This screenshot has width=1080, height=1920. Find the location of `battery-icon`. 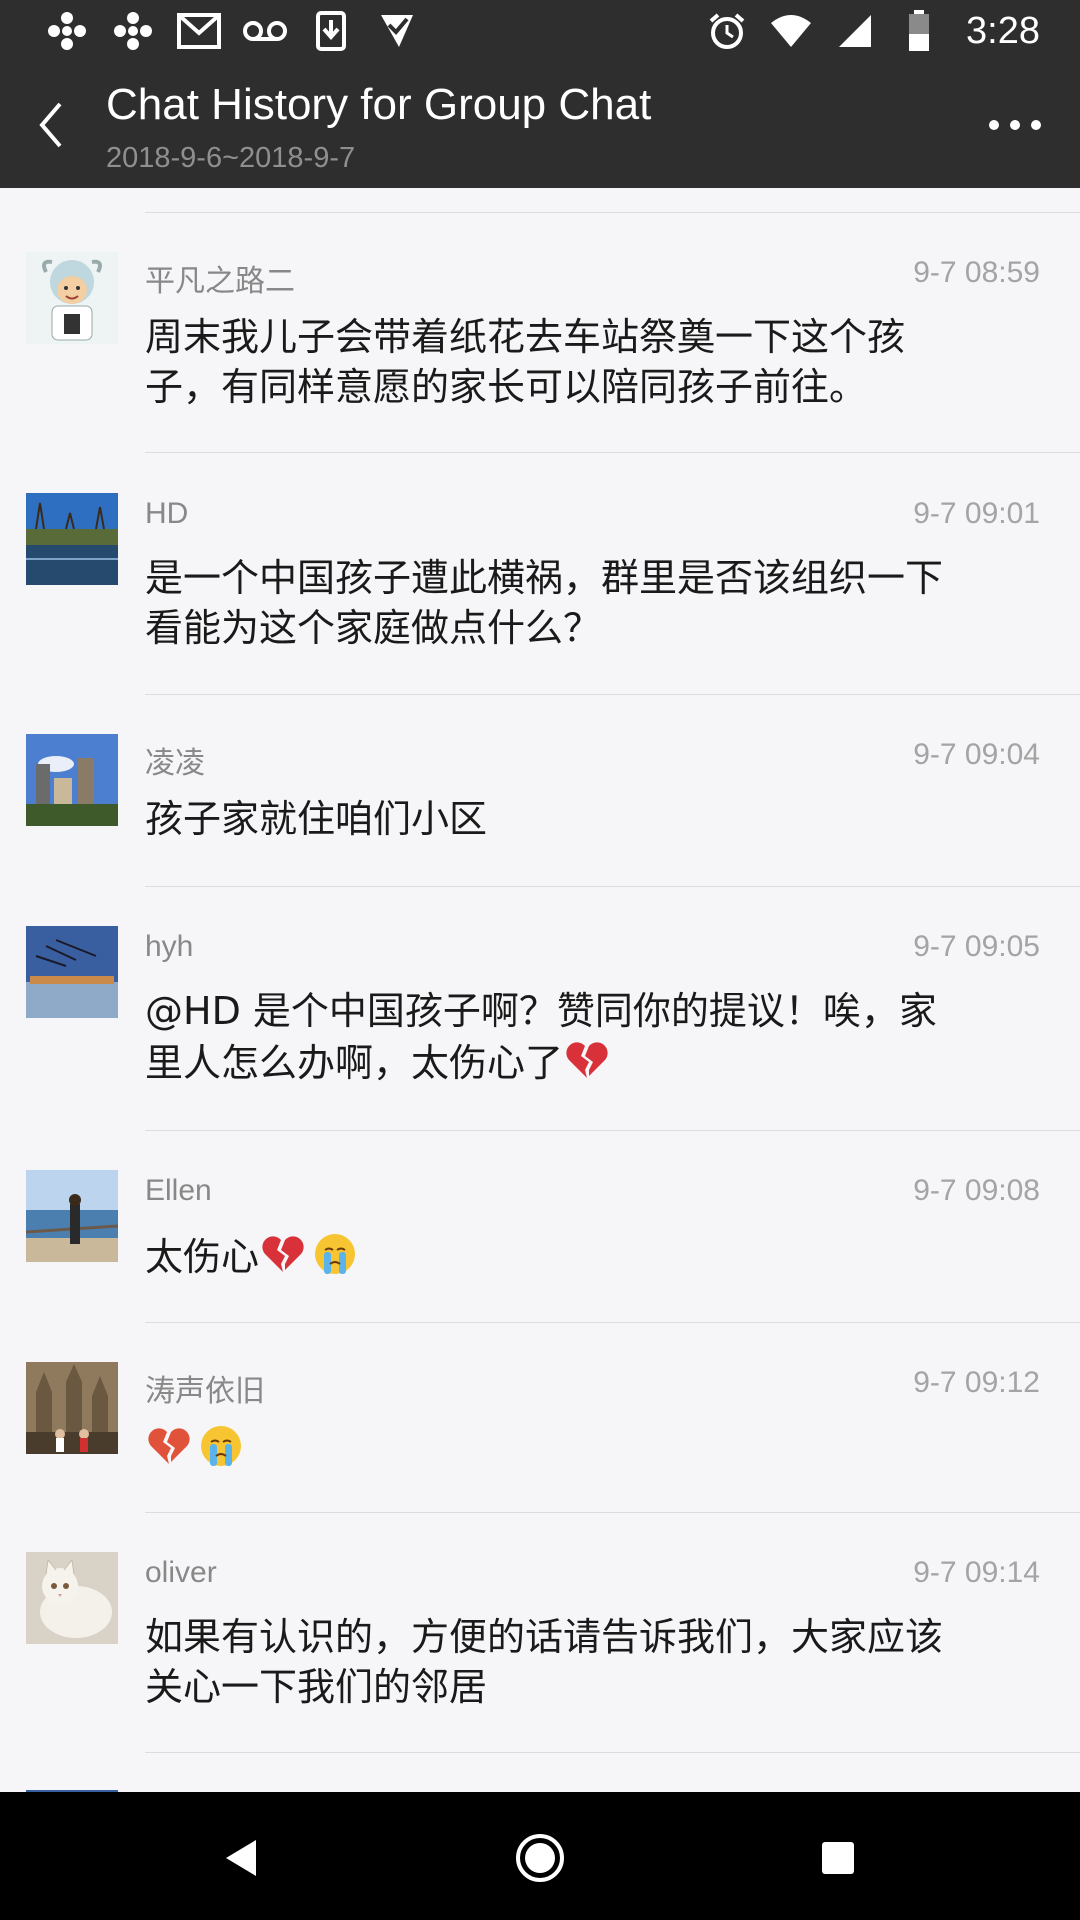

battery-icon is located at coordinates (919, 31).